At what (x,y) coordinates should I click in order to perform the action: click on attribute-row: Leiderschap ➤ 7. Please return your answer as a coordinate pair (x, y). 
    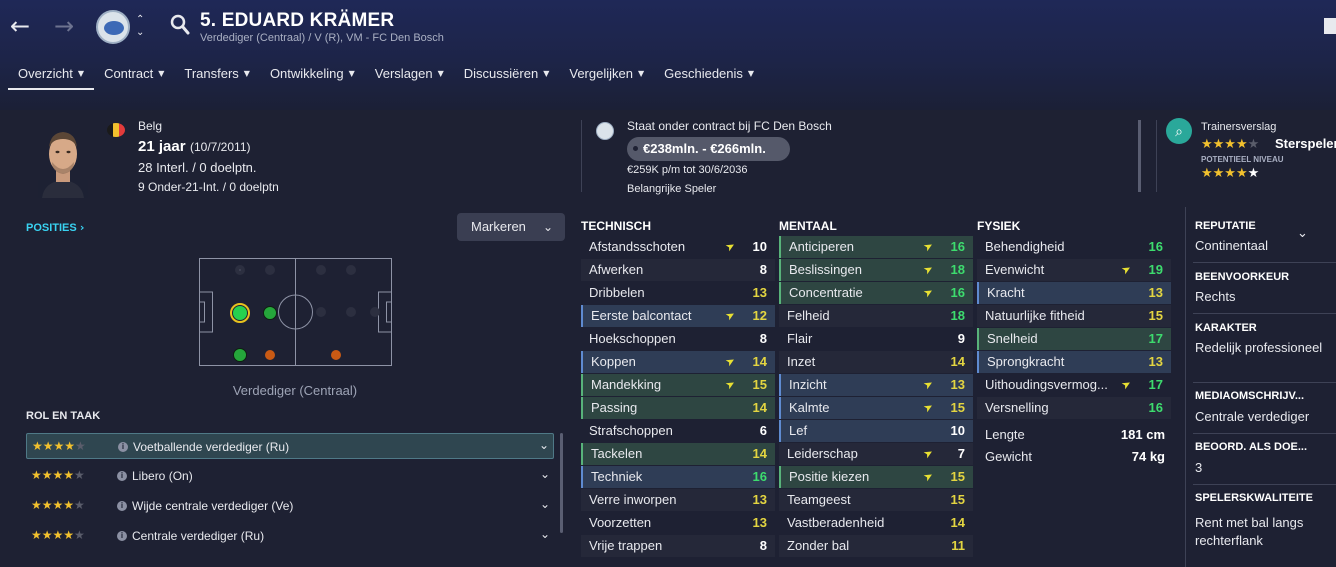
    Looking at the image, I should click on (876, 454).